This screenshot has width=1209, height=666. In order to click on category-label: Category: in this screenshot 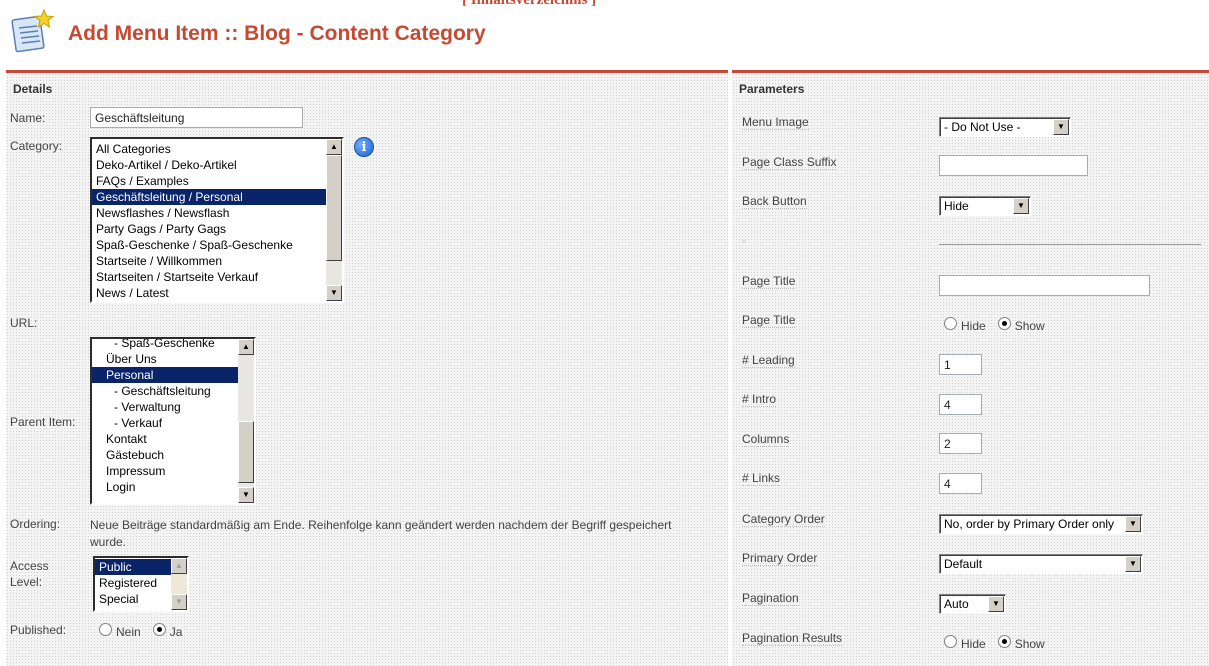, I will do `click(36, 146)`.